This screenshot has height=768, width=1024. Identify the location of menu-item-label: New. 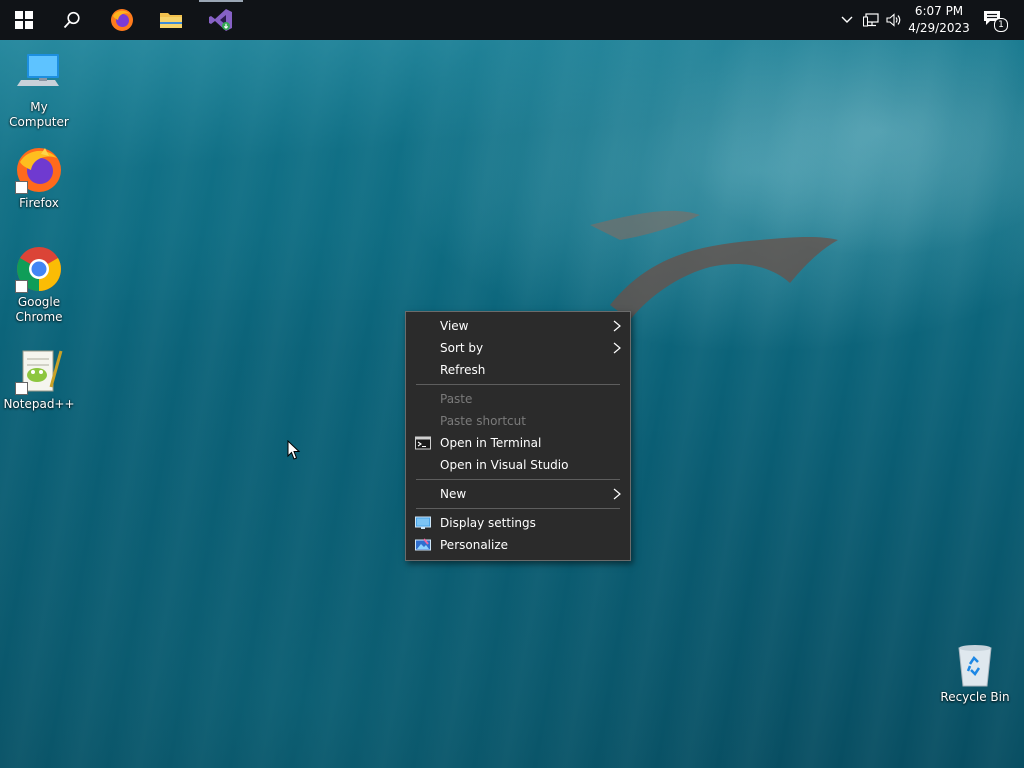
(453, 494).